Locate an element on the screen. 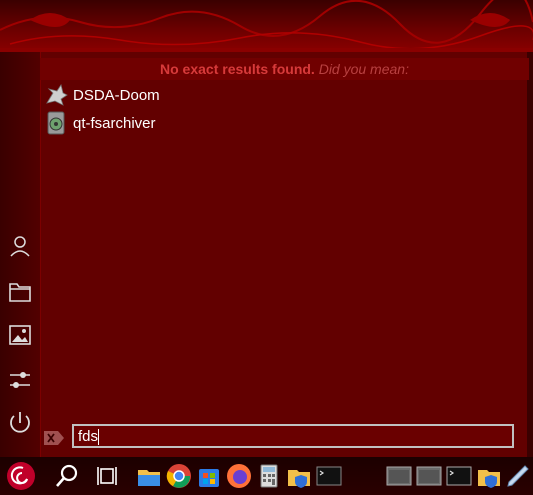  taskbar is located at coordinates (266, 476).